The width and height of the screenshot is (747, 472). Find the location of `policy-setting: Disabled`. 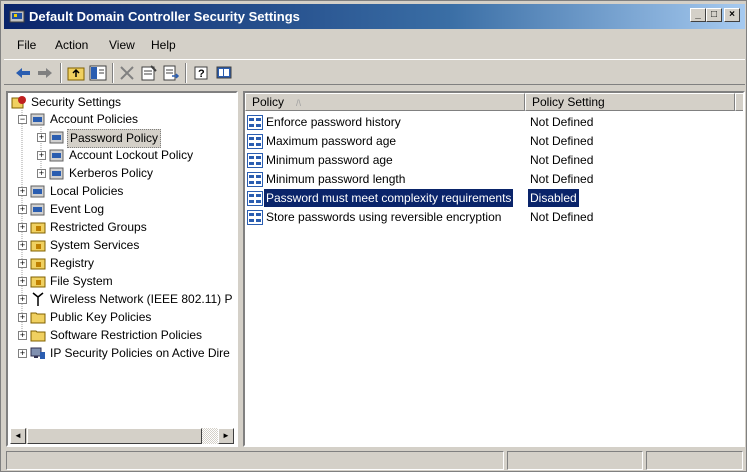

policy-setting: Disabled is located at coordinates (553, 198).